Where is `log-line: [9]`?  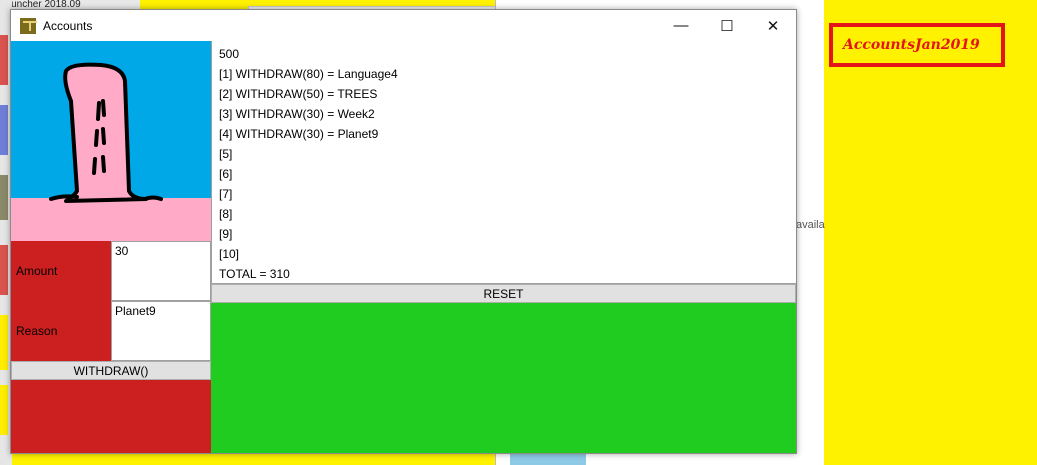 log-line: [9] is located at coordinates (226, 234).